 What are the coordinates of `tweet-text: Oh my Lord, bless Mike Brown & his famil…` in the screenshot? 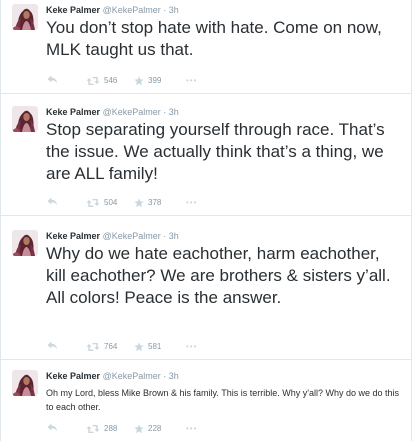 It's located at (222, 400).